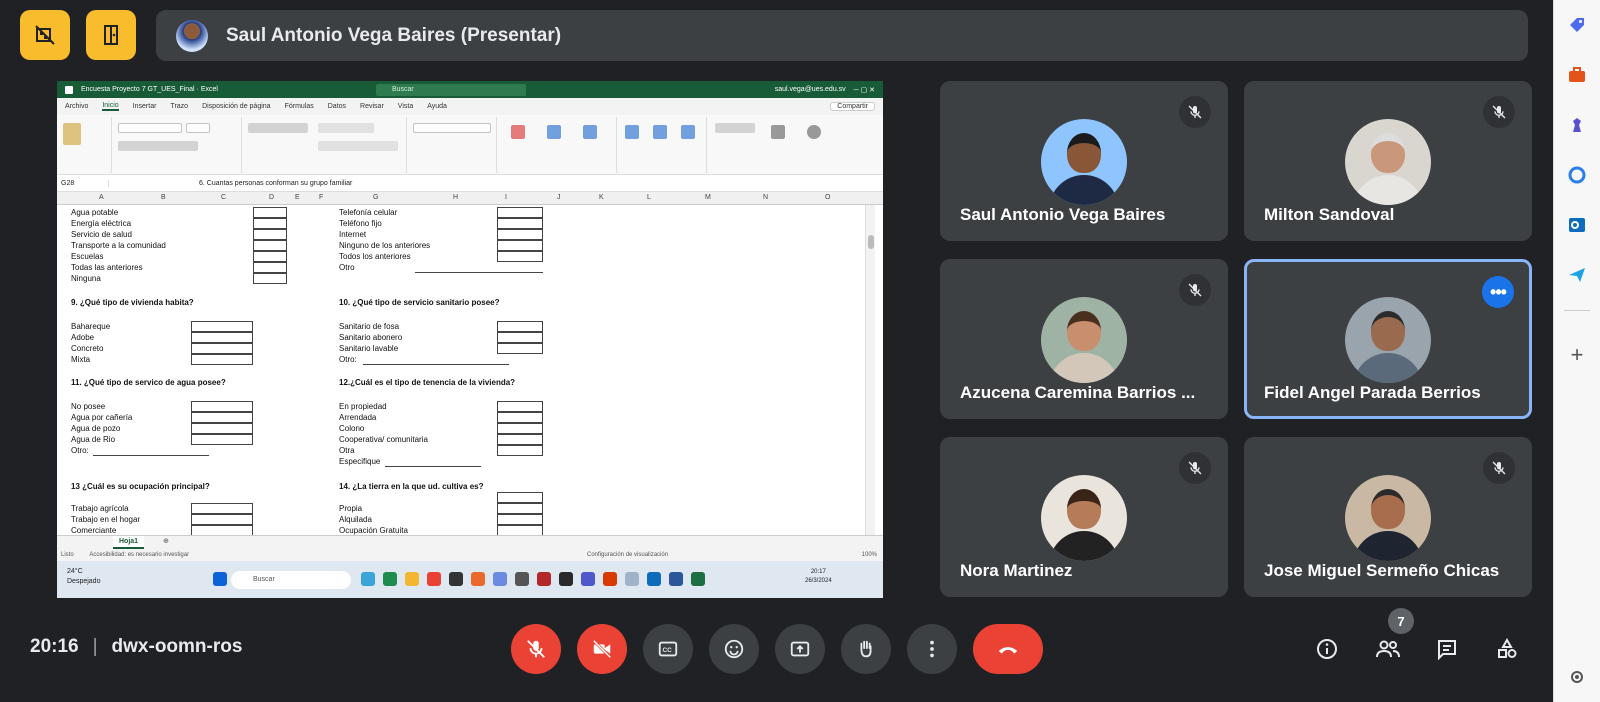  What do you see at coordinates (1388, 517) in the screenshot?
I see `participant-tile: Jose Miguel Sermeño Chicas` at bounding box center [1388, 517].